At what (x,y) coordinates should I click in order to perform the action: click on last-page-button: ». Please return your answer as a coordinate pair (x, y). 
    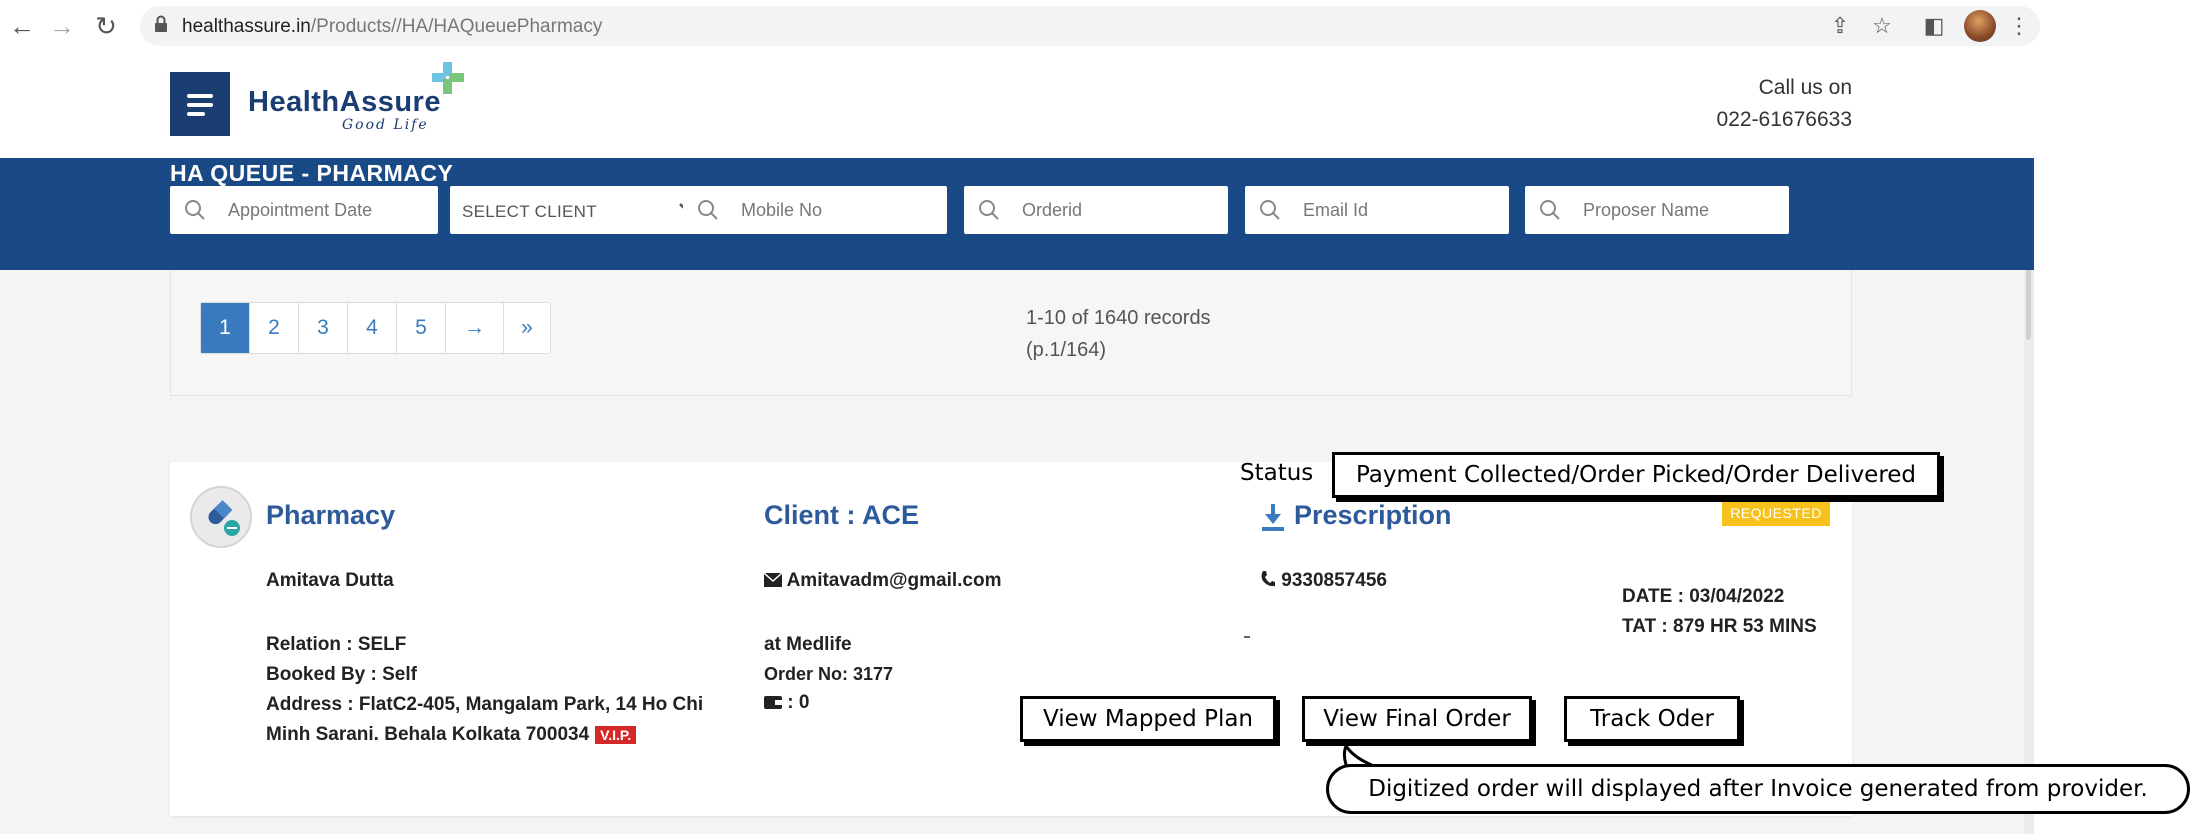
    Looking at the image, I should click on (527, 328).